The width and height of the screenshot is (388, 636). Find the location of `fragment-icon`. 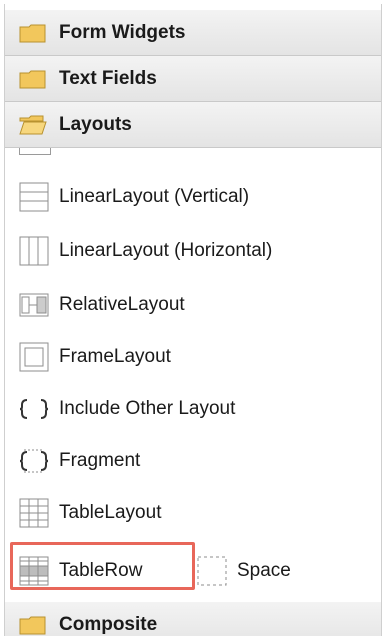

fragment-icon is located at coordinates (34, 461).